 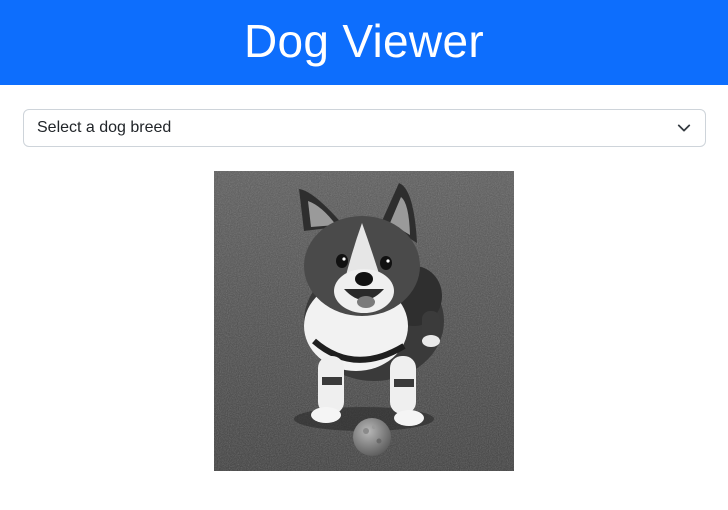 What do you see at coordinates (104, 127) in the screenshot?
I see `breed-select-value: Select a dog breed` at bounding box center [104, 127].